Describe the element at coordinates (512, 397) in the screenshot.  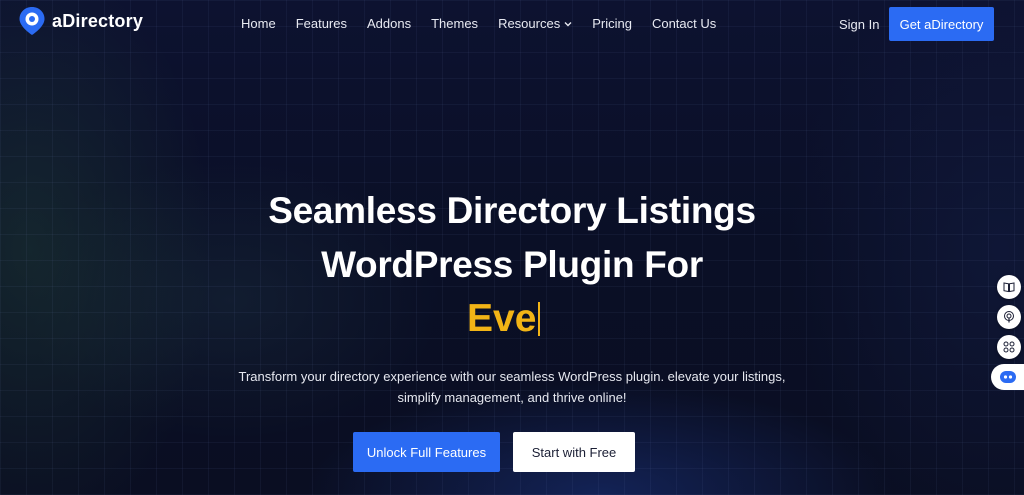
I see `hero-subtitle-line2: simplify management, and thrive online!` at that location.